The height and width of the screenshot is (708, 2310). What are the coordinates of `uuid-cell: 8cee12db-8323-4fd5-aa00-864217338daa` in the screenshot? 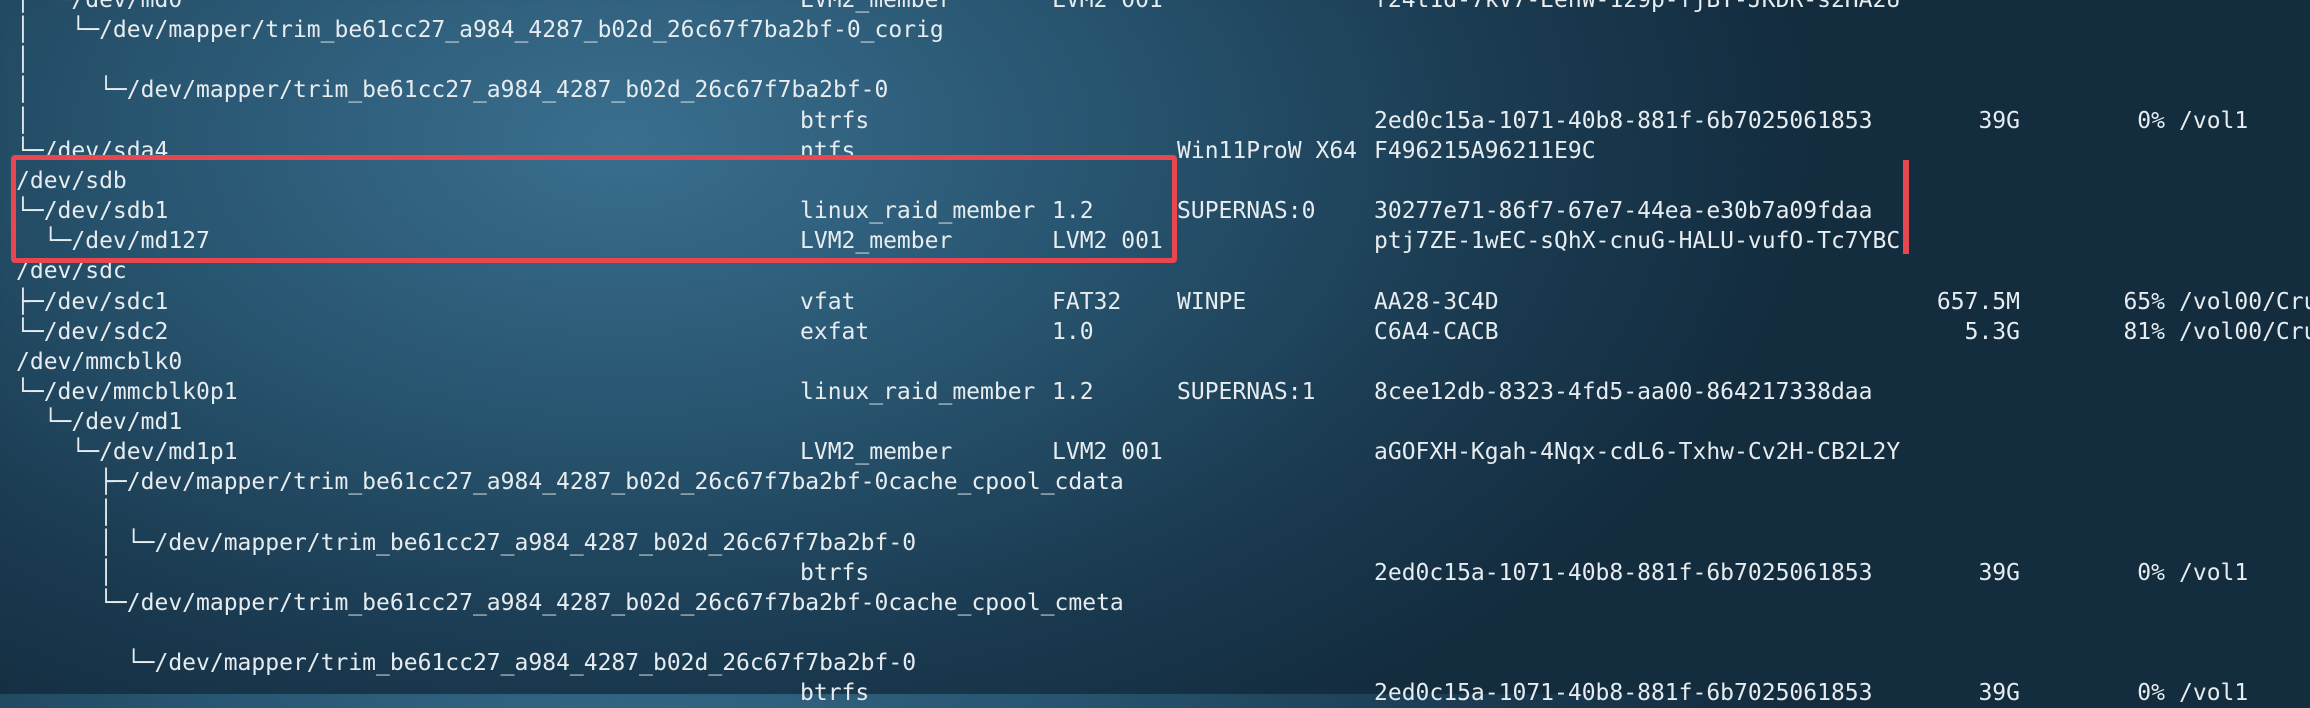 It's located at (1623, 391).